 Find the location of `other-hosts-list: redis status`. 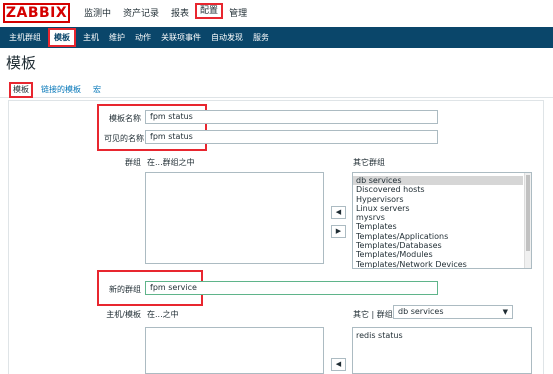

other-hosts-list: redis status is located at coordinates (442, 350).